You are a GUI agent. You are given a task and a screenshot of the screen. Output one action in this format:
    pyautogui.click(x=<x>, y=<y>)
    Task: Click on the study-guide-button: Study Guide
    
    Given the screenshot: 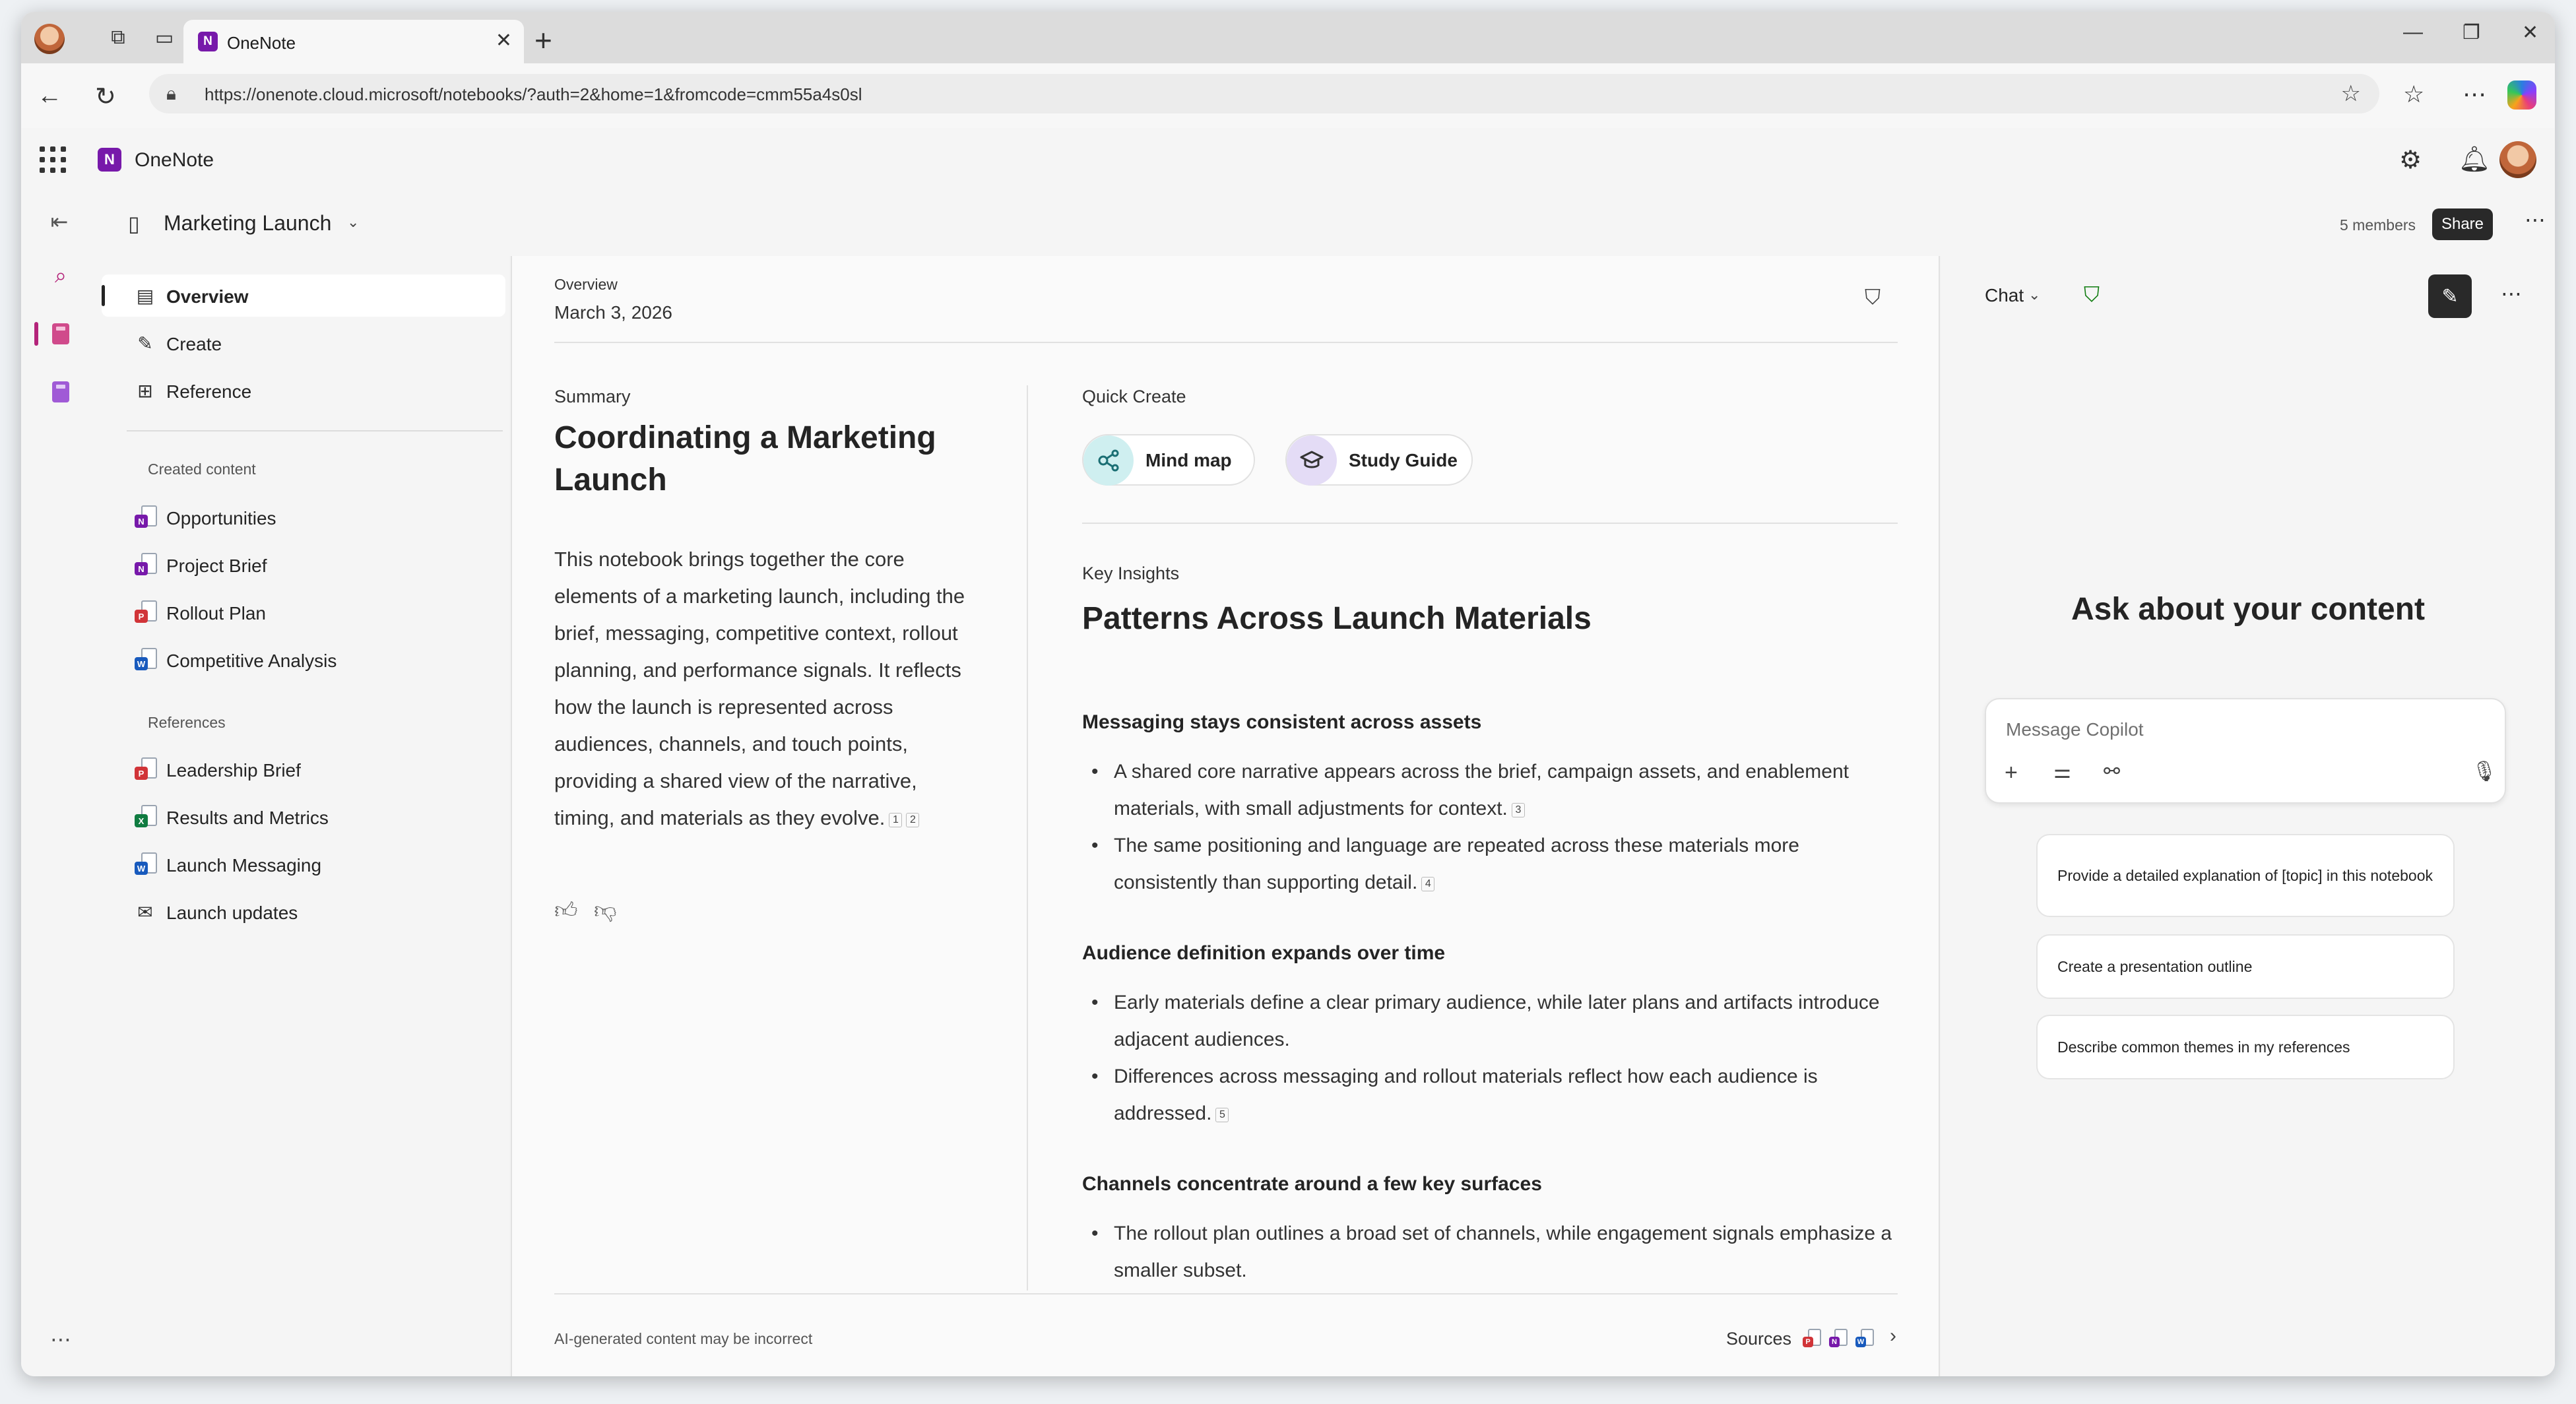 What is the action you would take?
    pyautogui.click(x=1379, y=460)
    